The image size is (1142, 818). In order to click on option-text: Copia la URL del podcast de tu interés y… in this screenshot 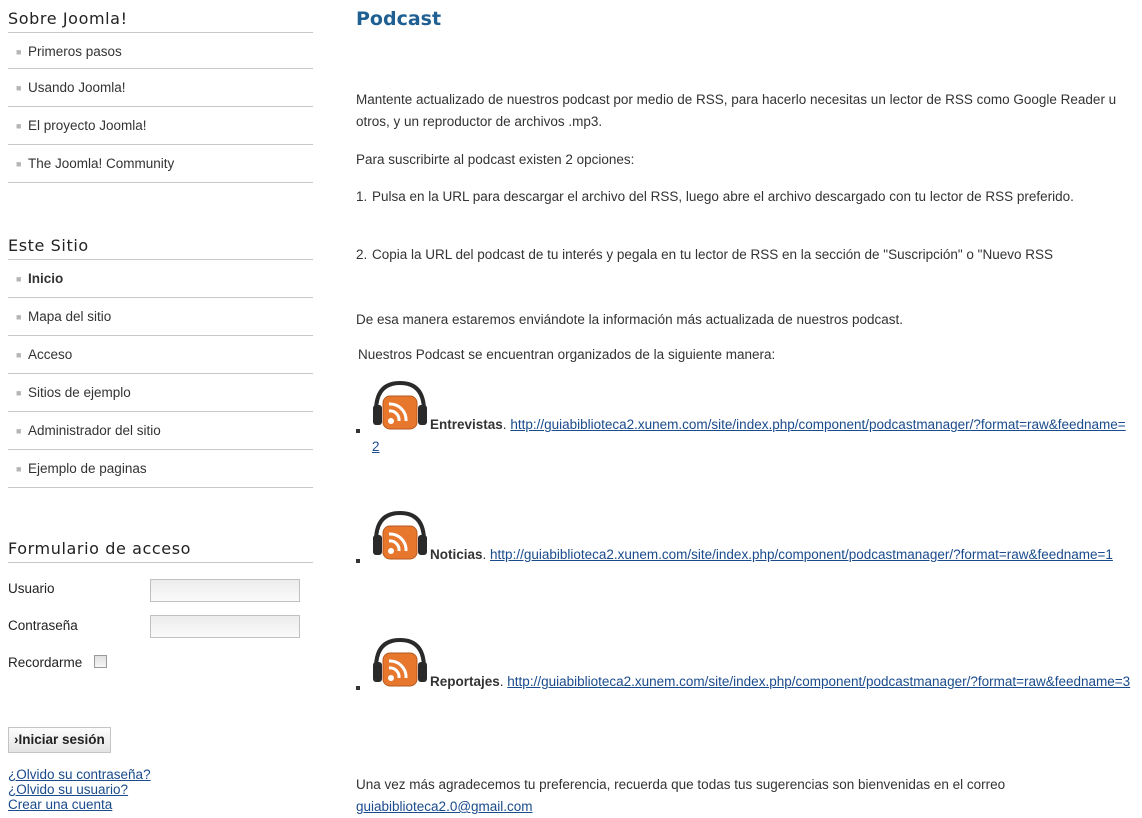, I will do `click(713, 254)`.